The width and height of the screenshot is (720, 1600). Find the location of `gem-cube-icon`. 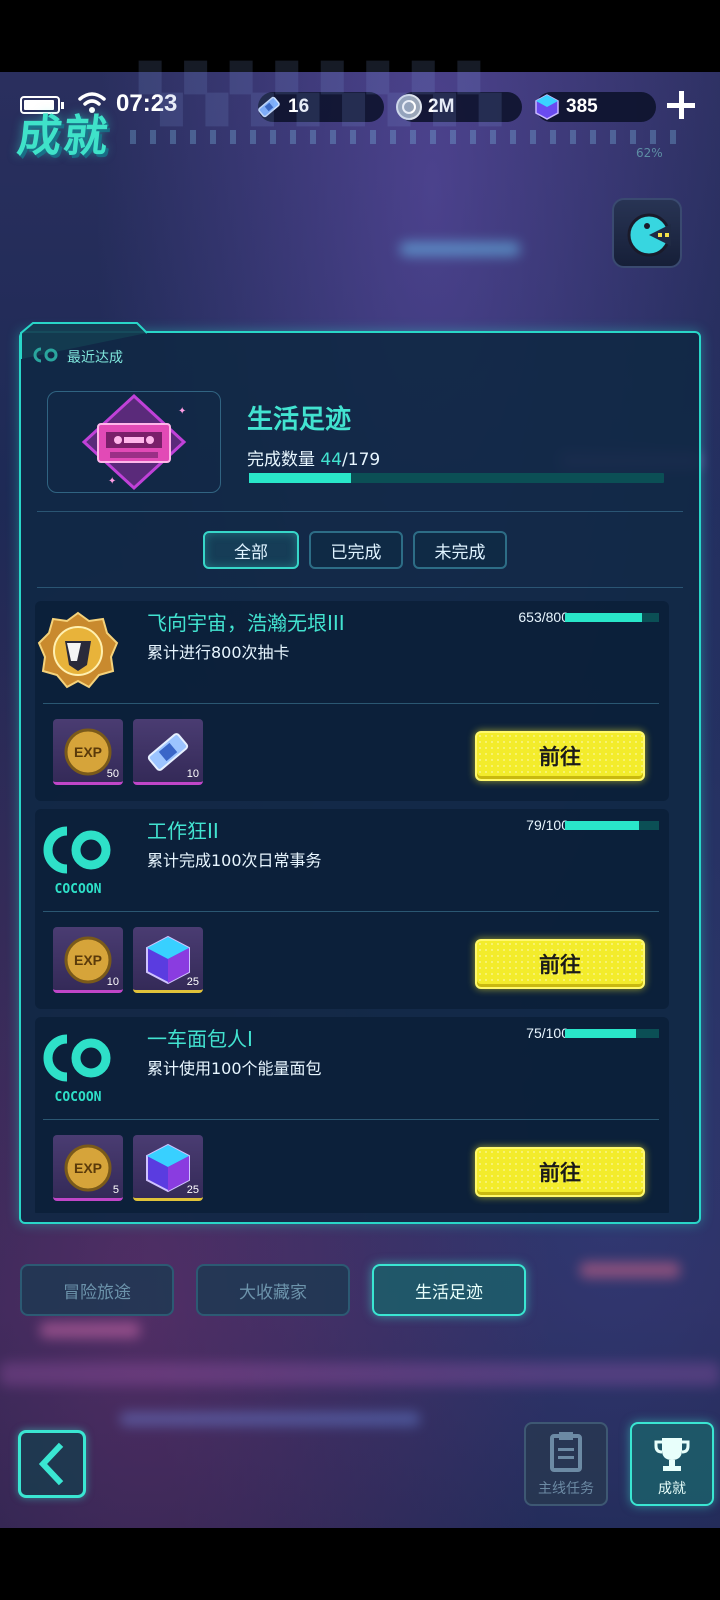

gem-cube-icon is located at coordinates (547, 107).